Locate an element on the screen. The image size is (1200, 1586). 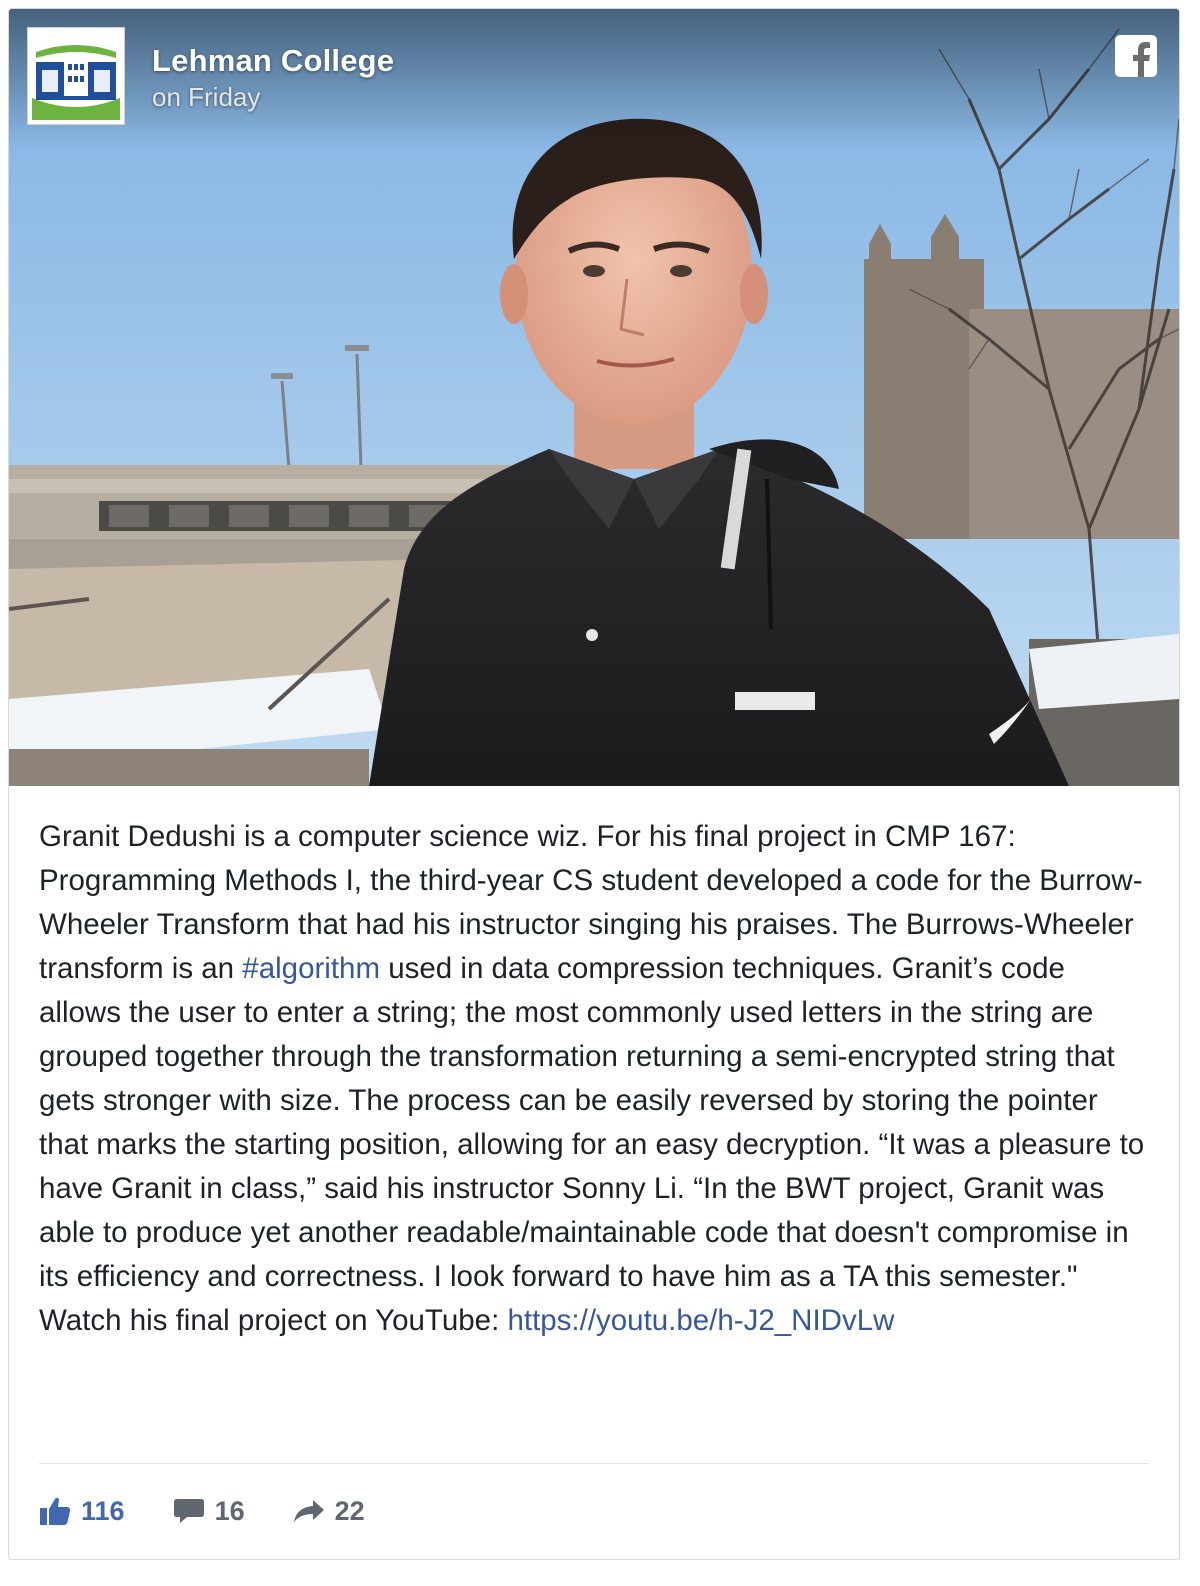
lehman-college-logo is located at coordinates (76, 76).